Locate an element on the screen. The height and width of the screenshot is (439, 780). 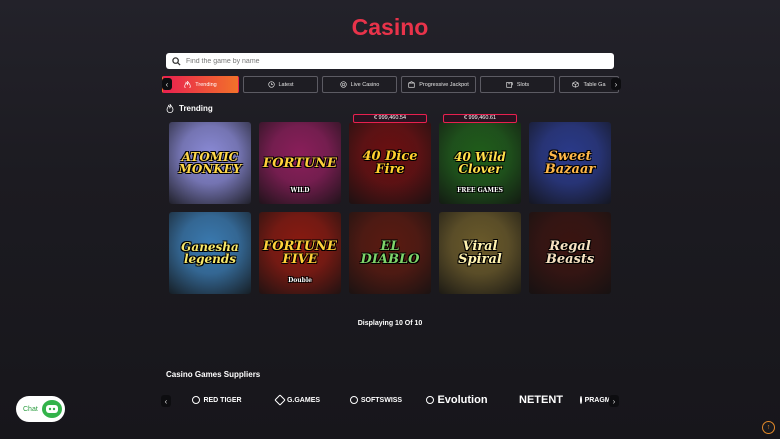
pragmatic-logo-icon is located at coordinates (580, 400).